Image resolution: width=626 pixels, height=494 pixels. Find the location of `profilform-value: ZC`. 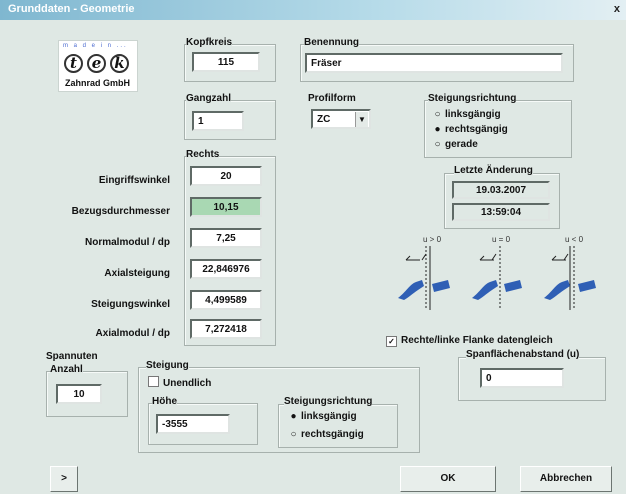

profilform-value: ZC is located at coordinates (324, 119).